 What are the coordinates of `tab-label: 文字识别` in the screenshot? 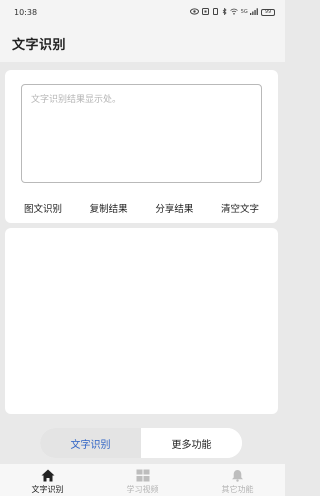 It's located at (47, 489).